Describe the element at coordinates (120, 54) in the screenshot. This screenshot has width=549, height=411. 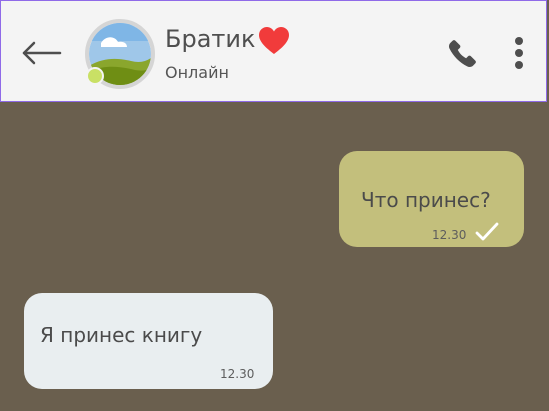
I see `contact-avatar-wrapper` at that location.